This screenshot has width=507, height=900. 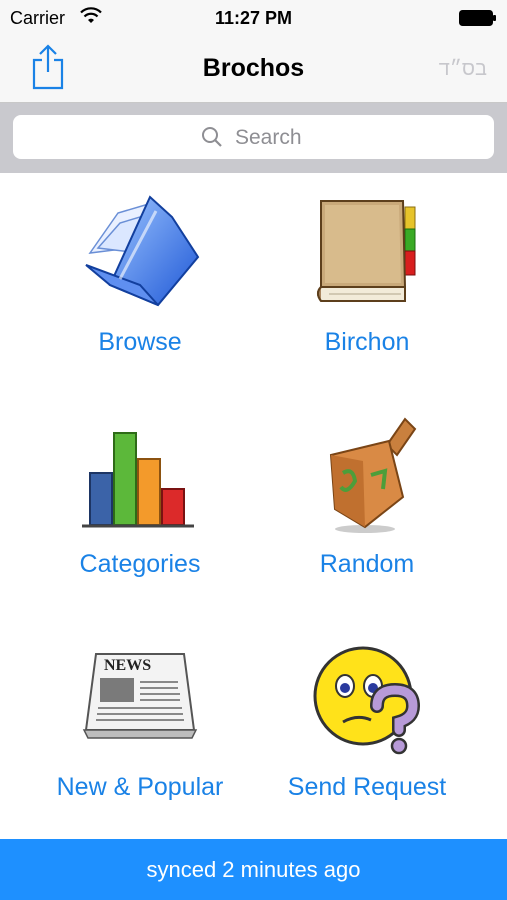 I want to click on menu-item-categories: Categories, so click(x=140, y=506).